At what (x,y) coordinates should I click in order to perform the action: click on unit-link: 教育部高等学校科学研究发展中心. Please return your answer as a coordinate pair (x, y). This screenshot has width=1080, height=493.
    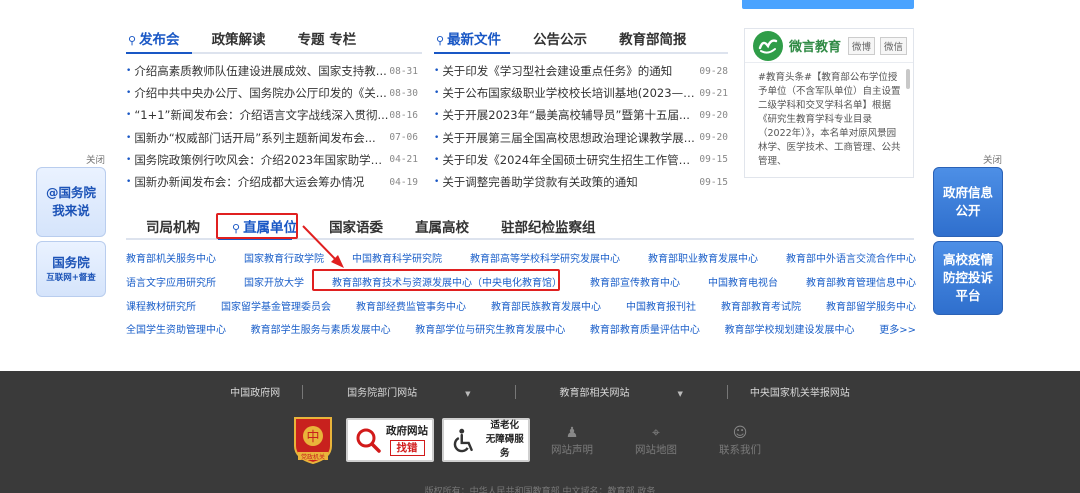
    Looking at the image, I should click on (545, 257).